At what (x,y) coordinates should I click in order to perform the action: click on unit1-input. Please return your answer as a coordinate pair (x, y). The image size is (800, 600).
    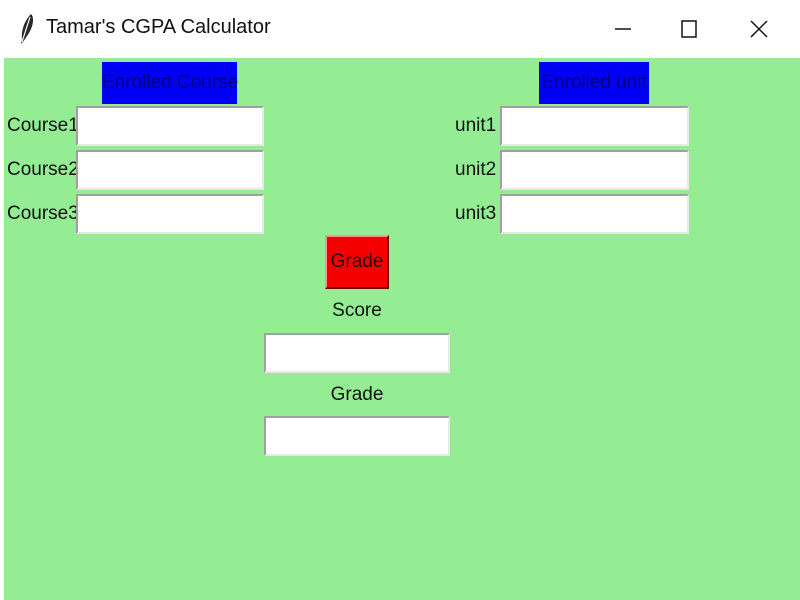
    Looking at the image, I should click on (594, 126).